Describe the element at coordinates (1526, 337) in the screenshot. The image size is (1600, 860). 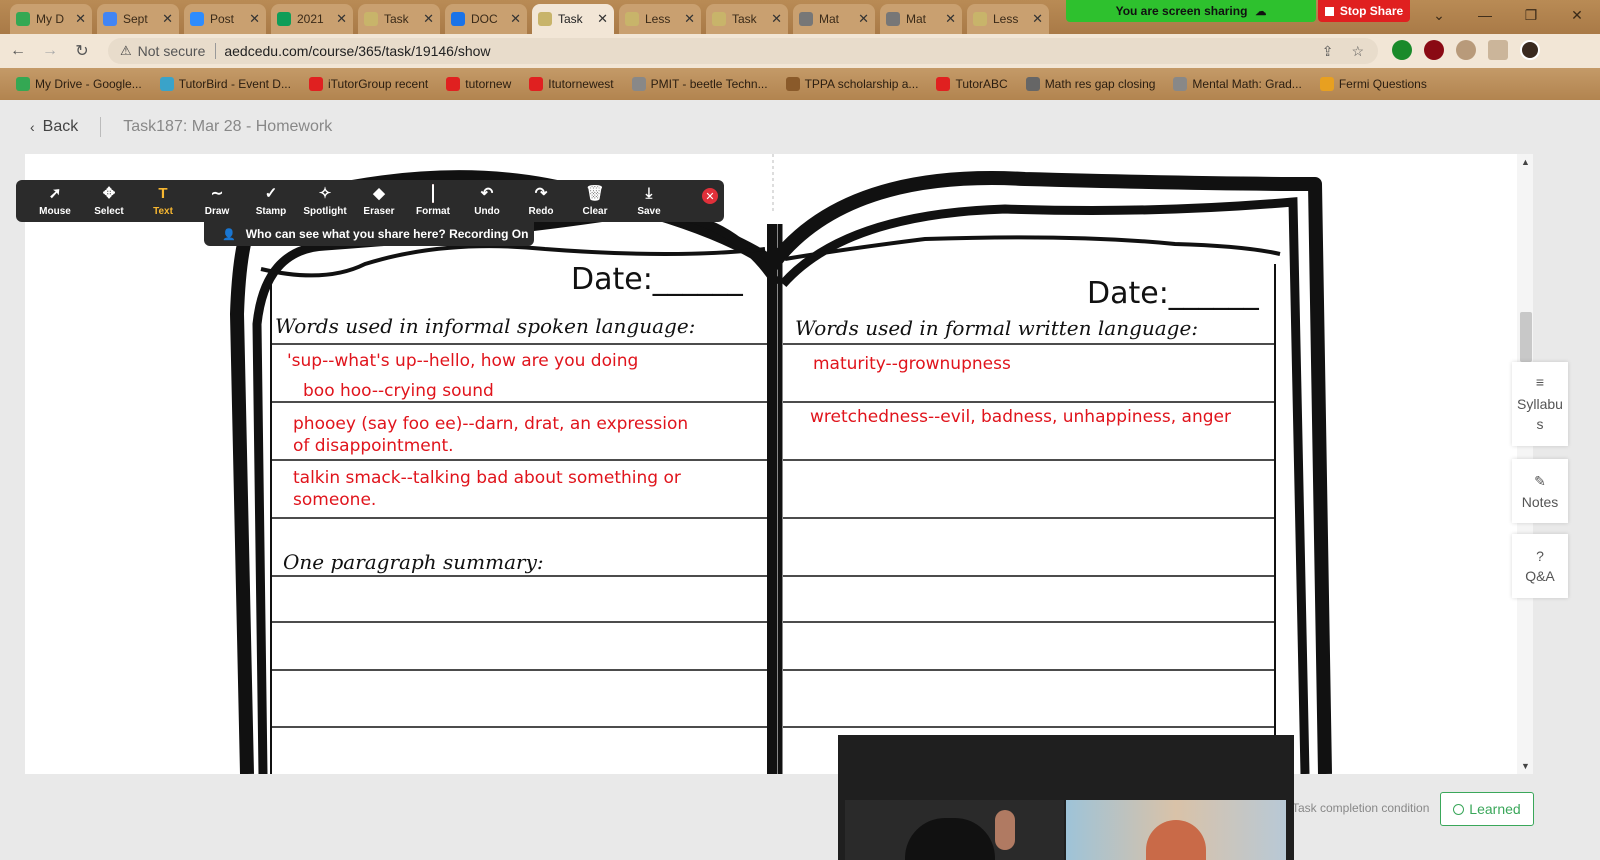
I see `scrollbar-thumb` at that location.